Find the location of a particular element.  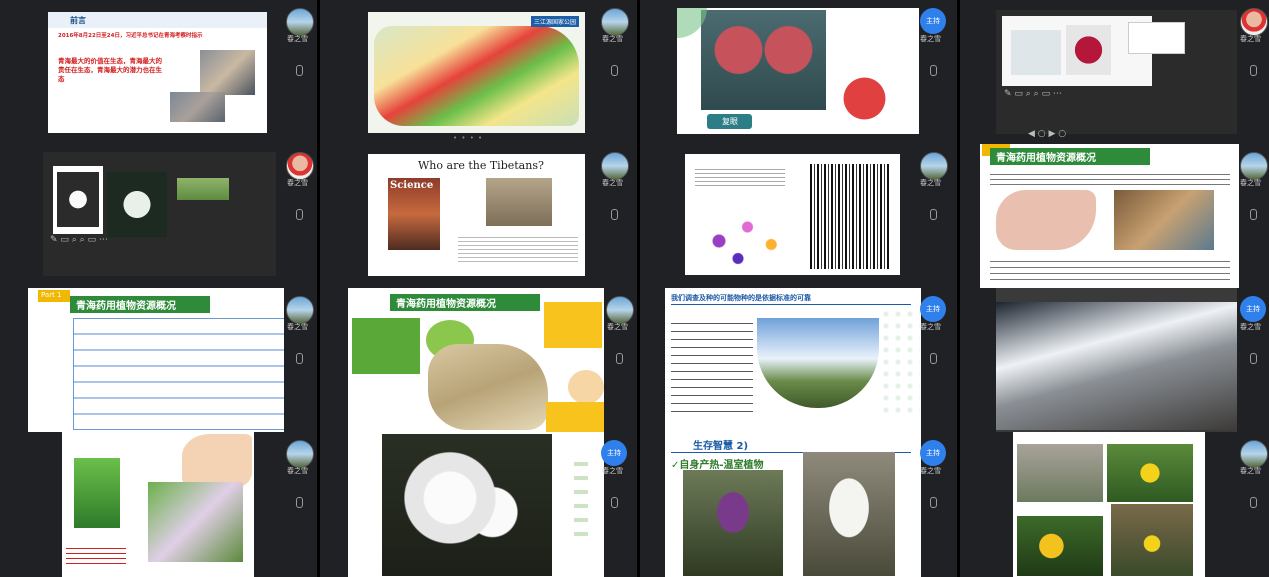

title-underline is located at coordinates (791, 304).